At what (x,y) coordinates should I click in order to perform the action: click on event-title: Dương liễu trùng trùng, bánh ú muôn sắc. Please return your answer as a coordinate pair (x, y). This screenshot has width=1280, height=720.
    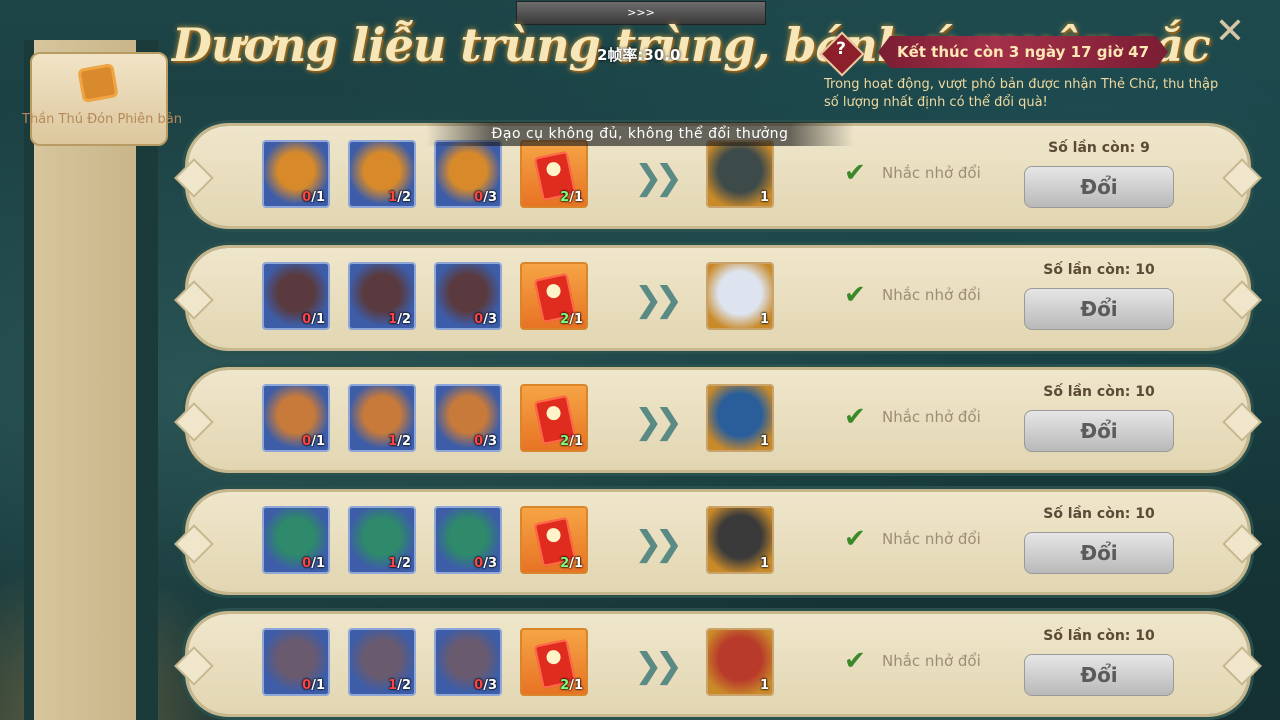
    Looking at the image, I should click on (691, 45).